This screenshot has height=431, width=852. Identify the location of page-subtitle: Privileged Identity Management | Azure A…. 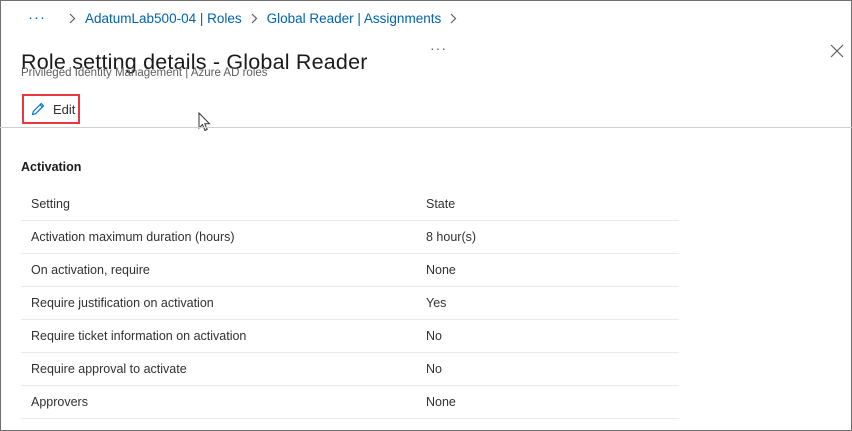
(144, 73).